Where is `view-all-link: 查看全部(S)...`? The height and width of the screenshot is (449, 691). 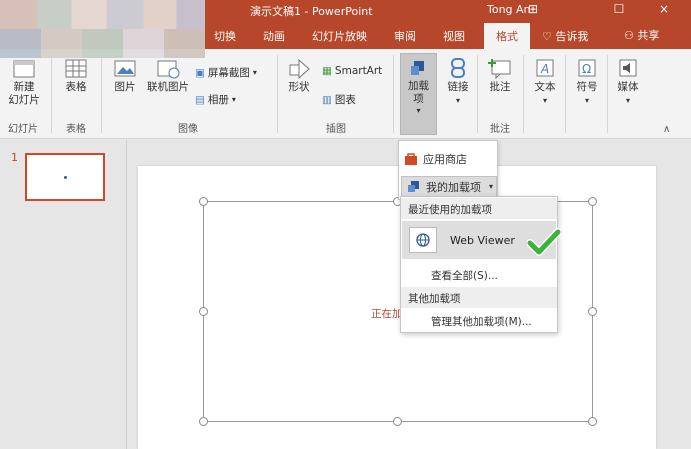 view-all-link: 查看全部(S)... is located at coordinates (464, 275).